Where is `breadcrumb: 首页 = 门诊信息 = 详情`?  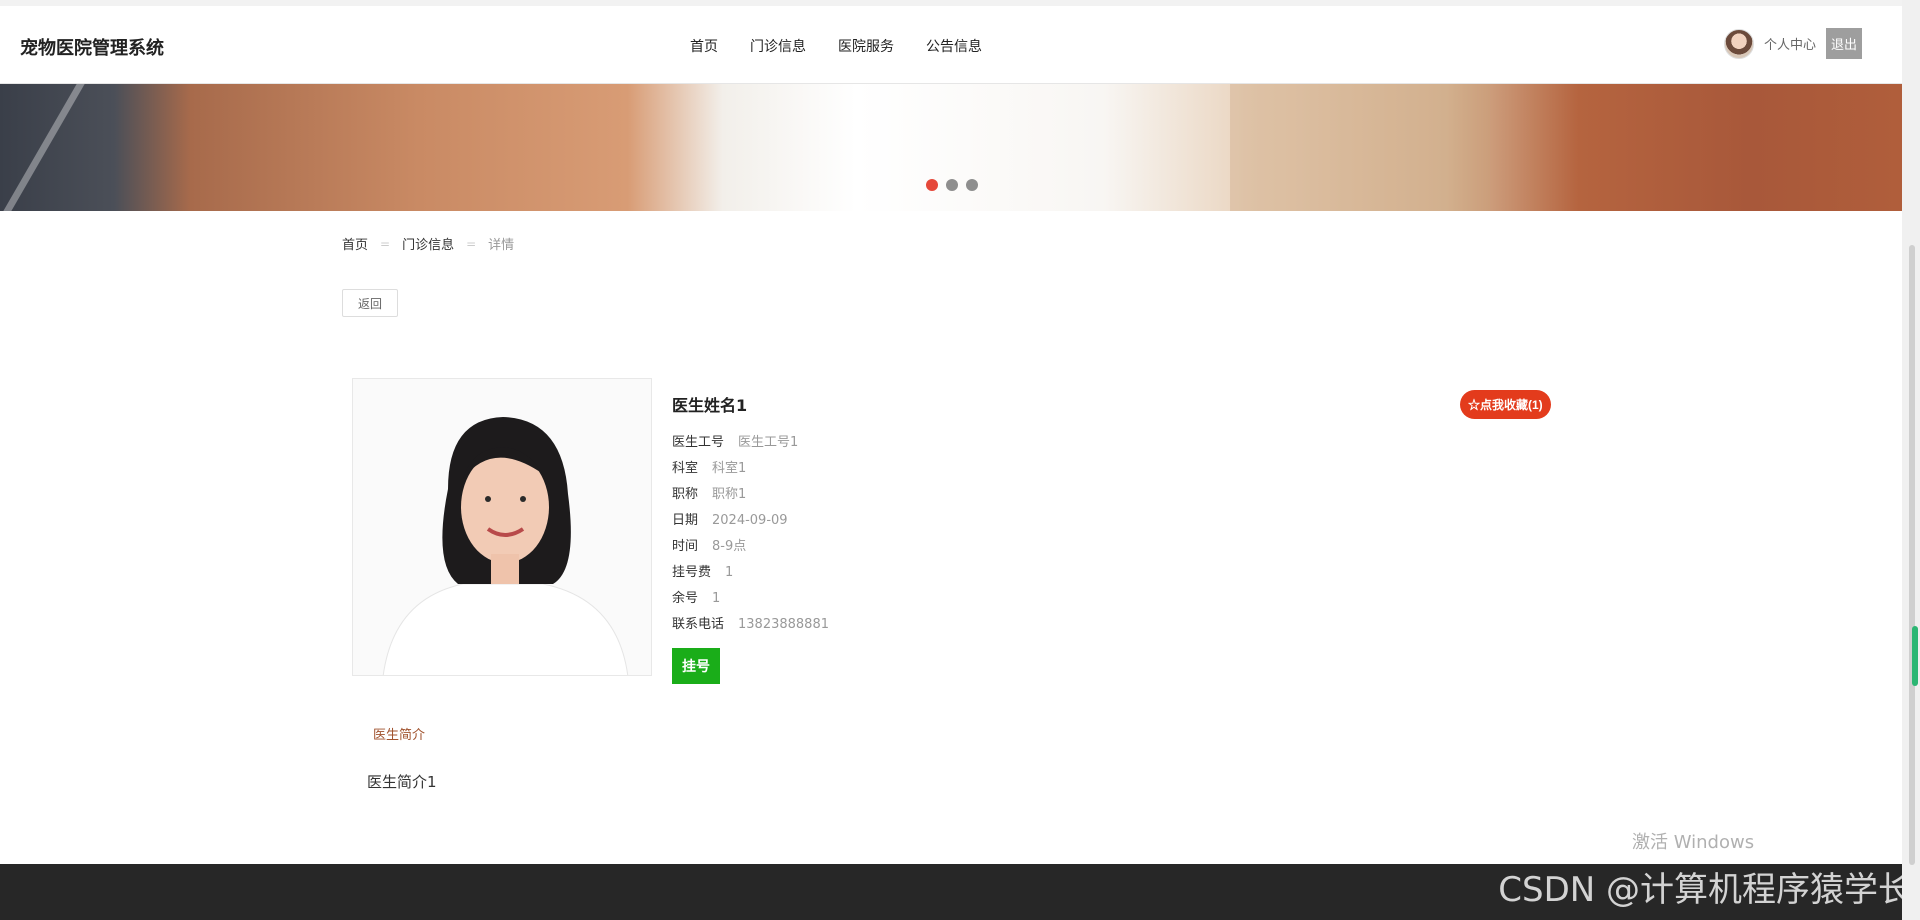 breadcrumb: 首页 = 门诊信息 = 详情 is located at coordinates (428, 244).